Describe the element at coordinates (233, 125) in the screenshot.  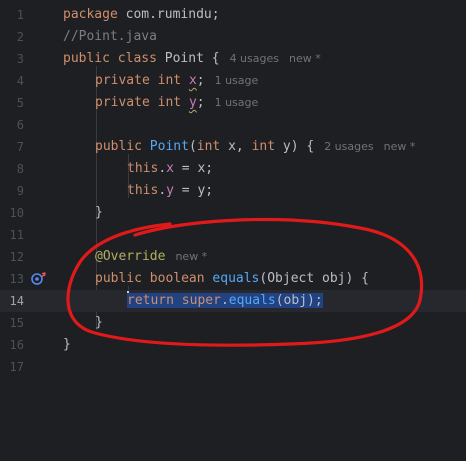
I see `code-line: 6` at that location.